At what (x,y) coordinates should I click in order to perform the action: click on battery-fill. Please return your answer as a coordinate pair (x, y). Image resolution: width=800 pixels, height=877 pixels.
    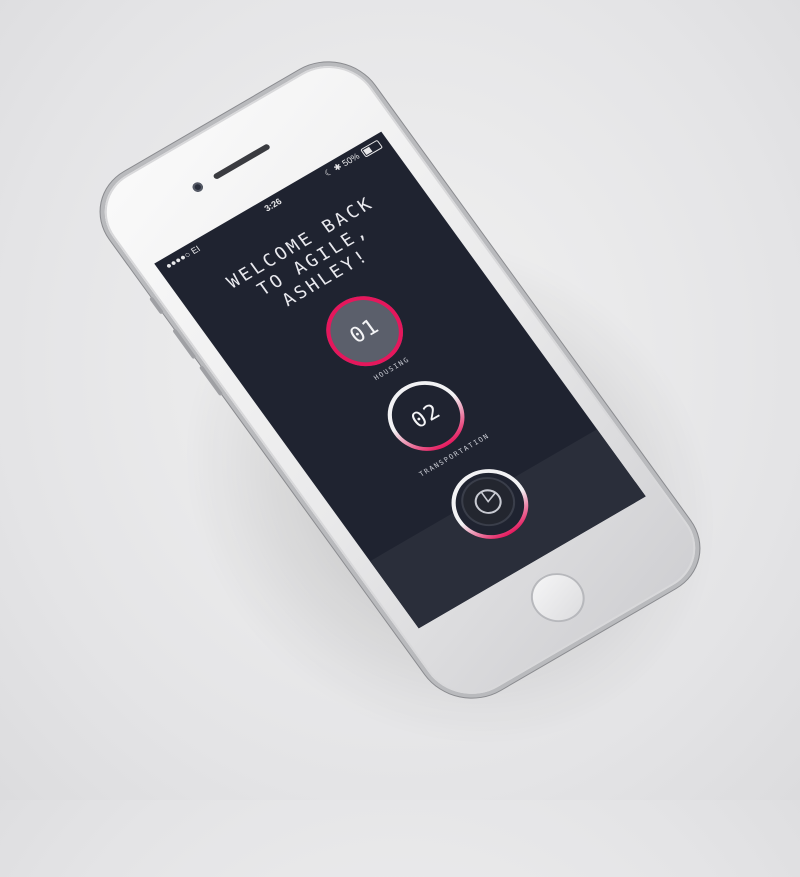
    Looking at the image, I should click on (367, 150).